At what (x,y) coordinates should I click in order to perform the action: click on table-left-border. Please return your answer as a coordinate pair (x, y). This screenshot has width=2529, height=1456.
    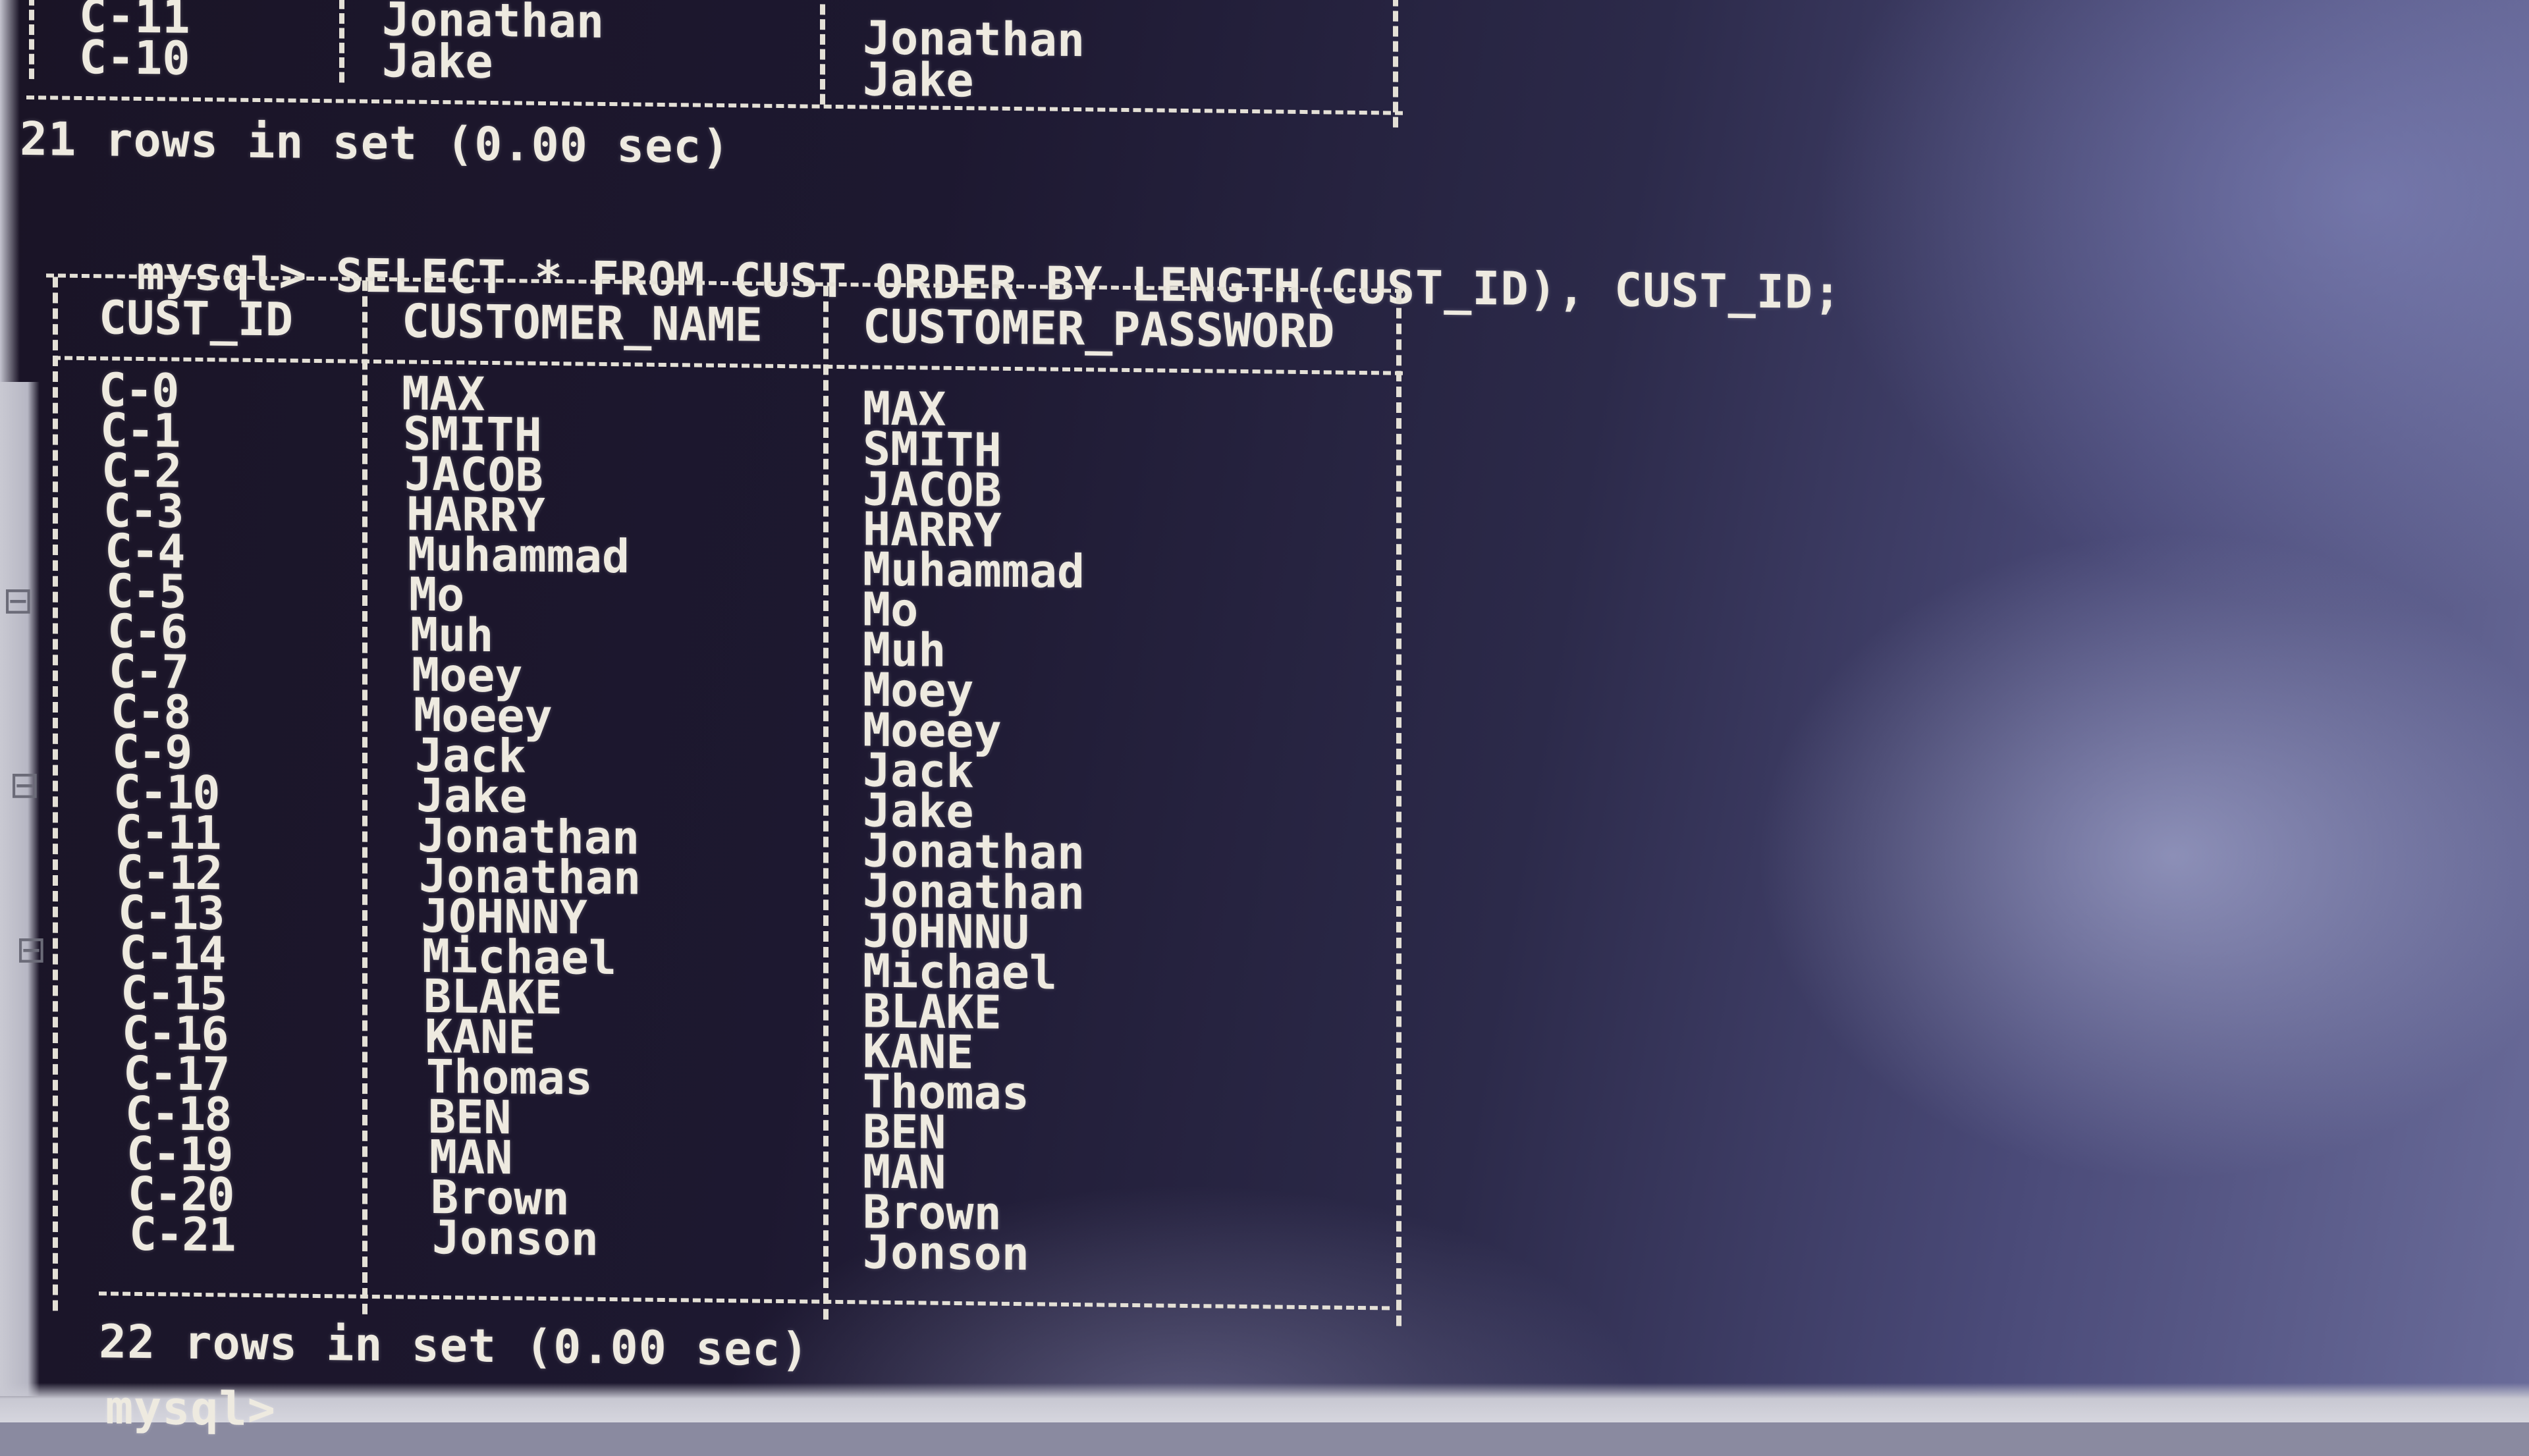
    Looking at the image, I should click on (55, 794).